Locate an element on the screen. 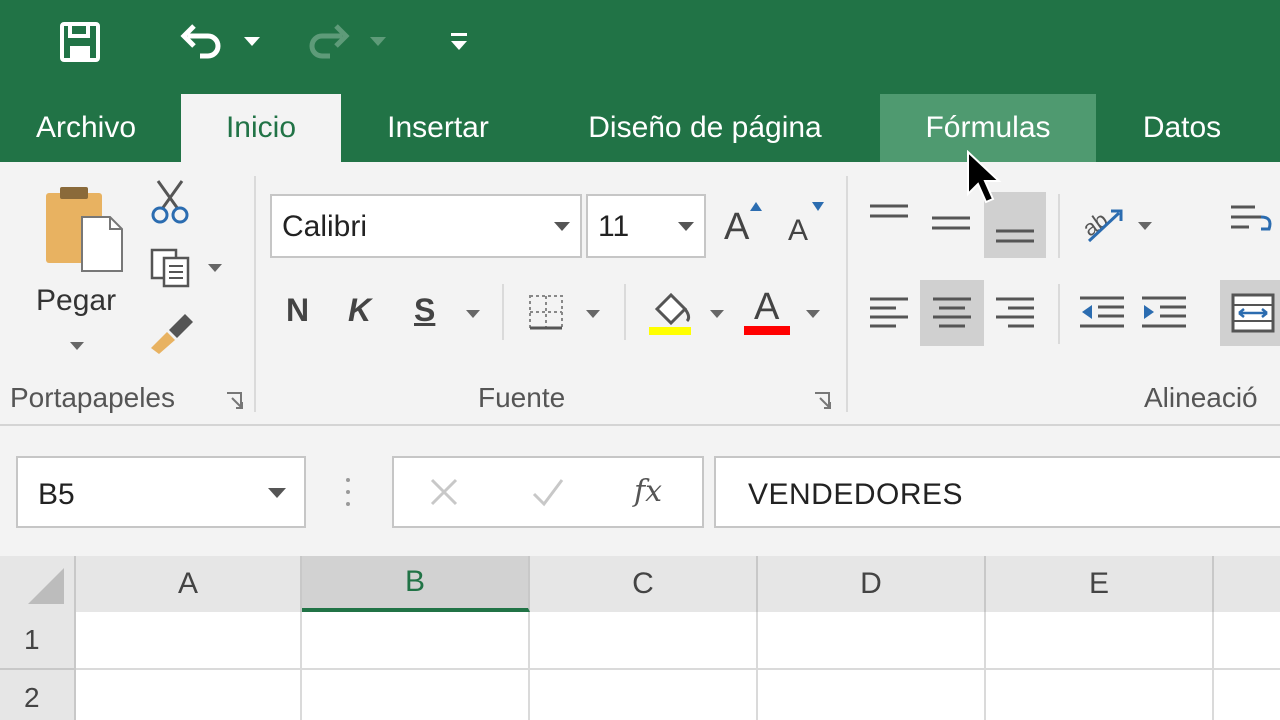 The height and width of the screenshot is (720, 1280). redo-dropdown is located at coordinates (378, 42).